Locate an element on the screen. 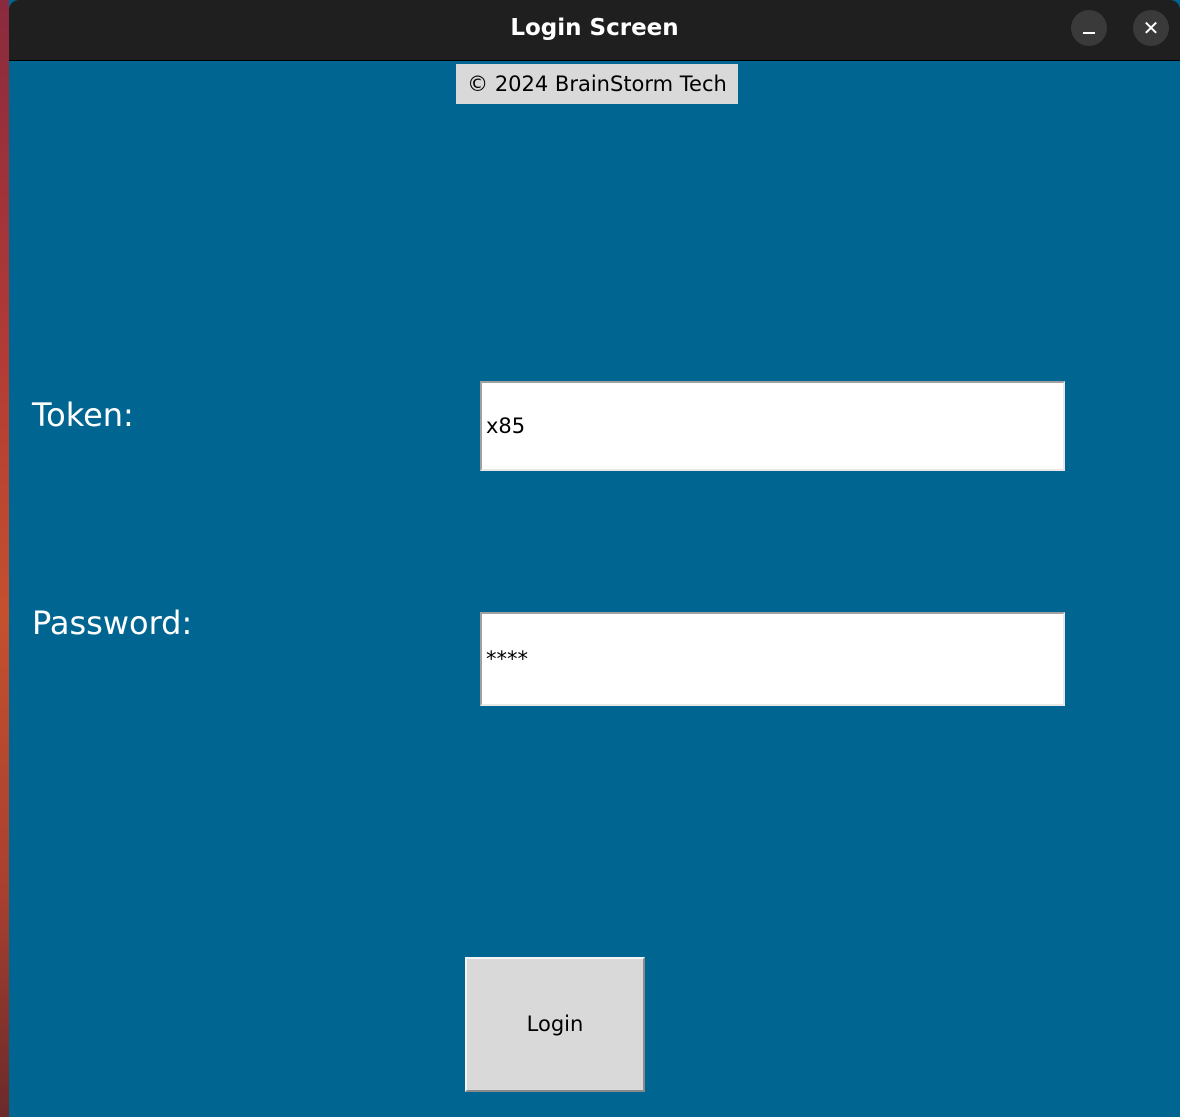  close-button: ✕ is located at coordinates (1151, 28).